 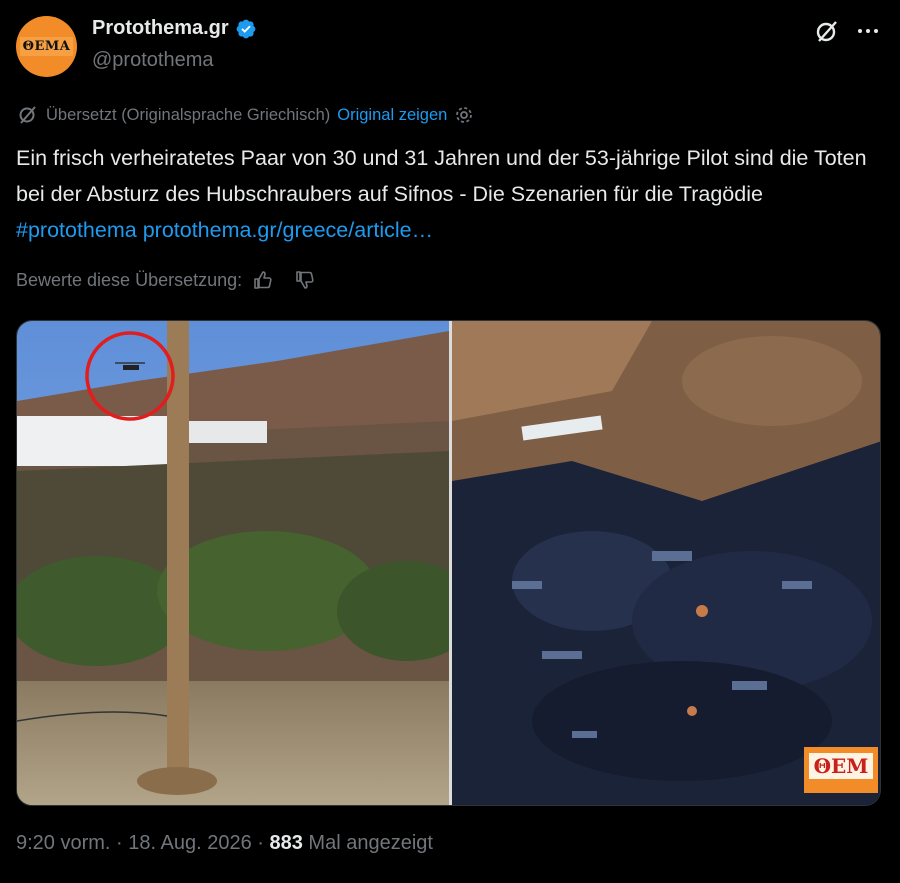 I want to click on verified-badge-icon, so click(x=246, y=28).